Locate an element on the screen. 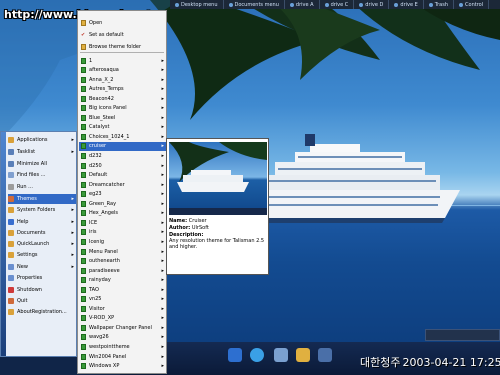 Image resolution: width=500 pixels, height=375 pixels. topbar-item: Desktop menu is located at coordinates (197, 4).